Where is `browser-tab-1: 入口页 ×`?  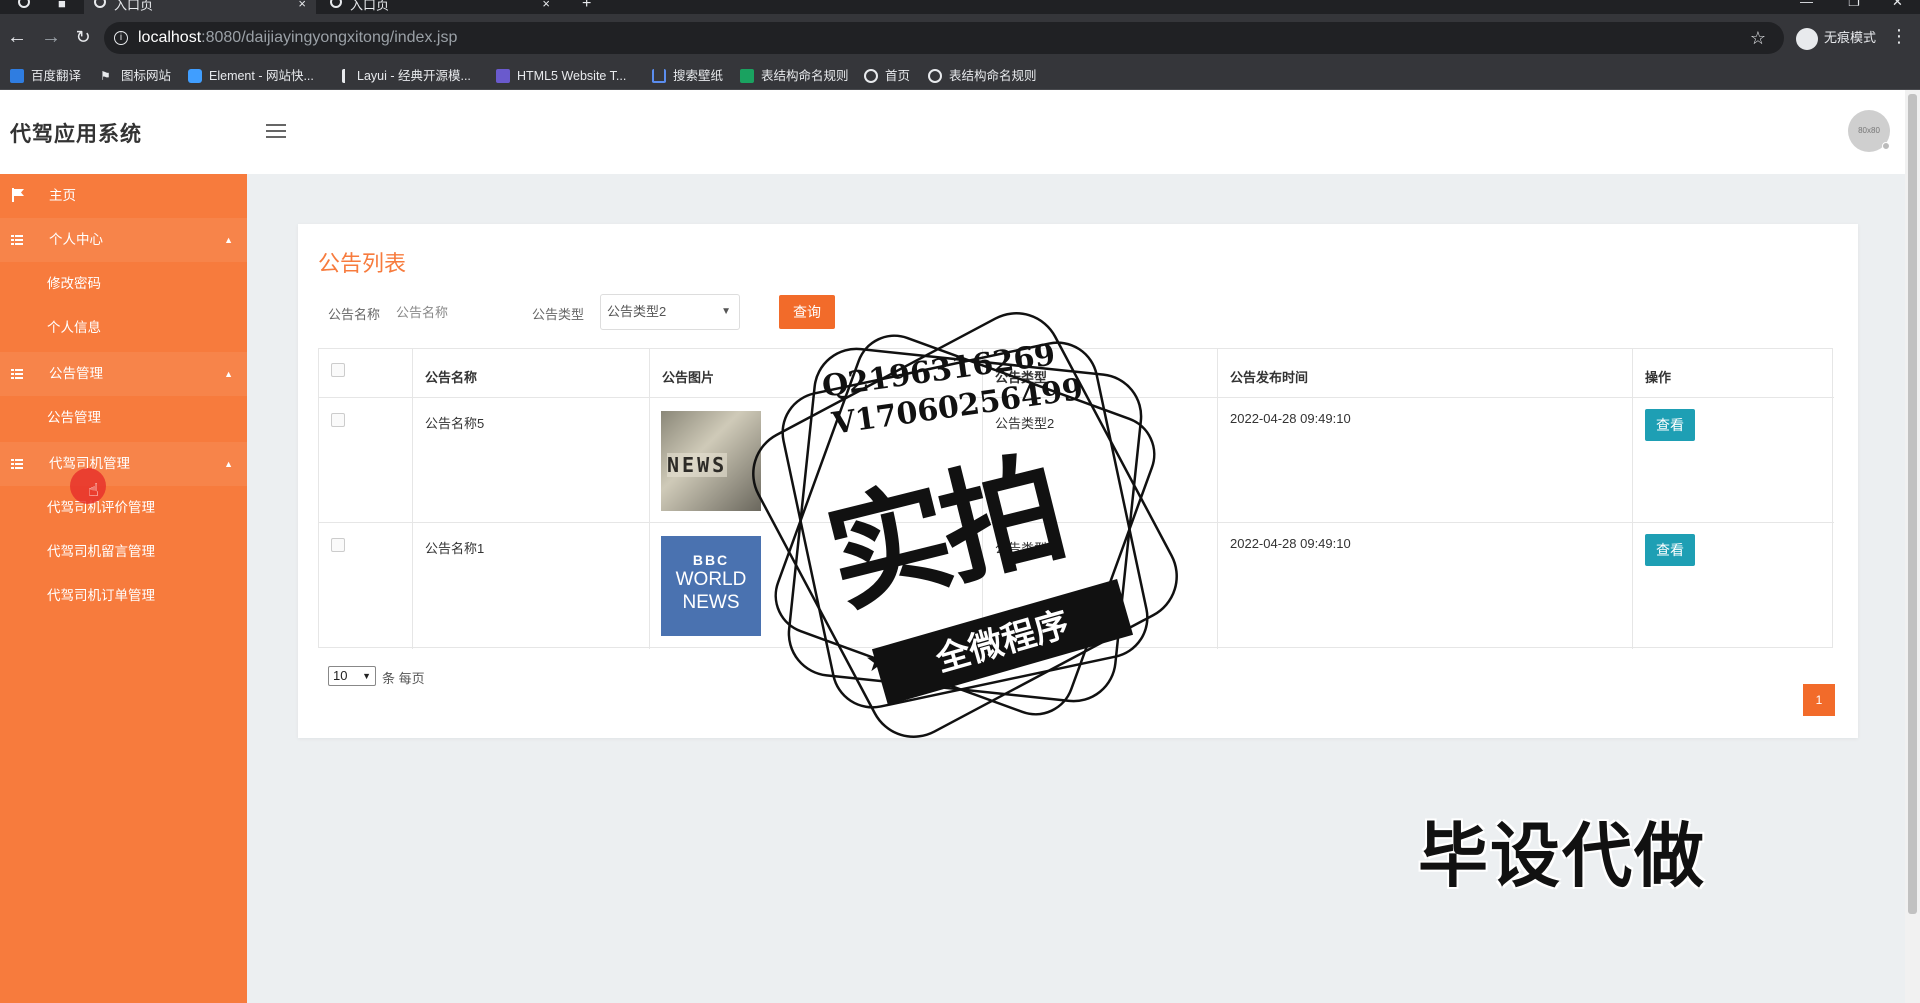
browser-tab-1: 入口页 × is located at coordinates (200, 7).